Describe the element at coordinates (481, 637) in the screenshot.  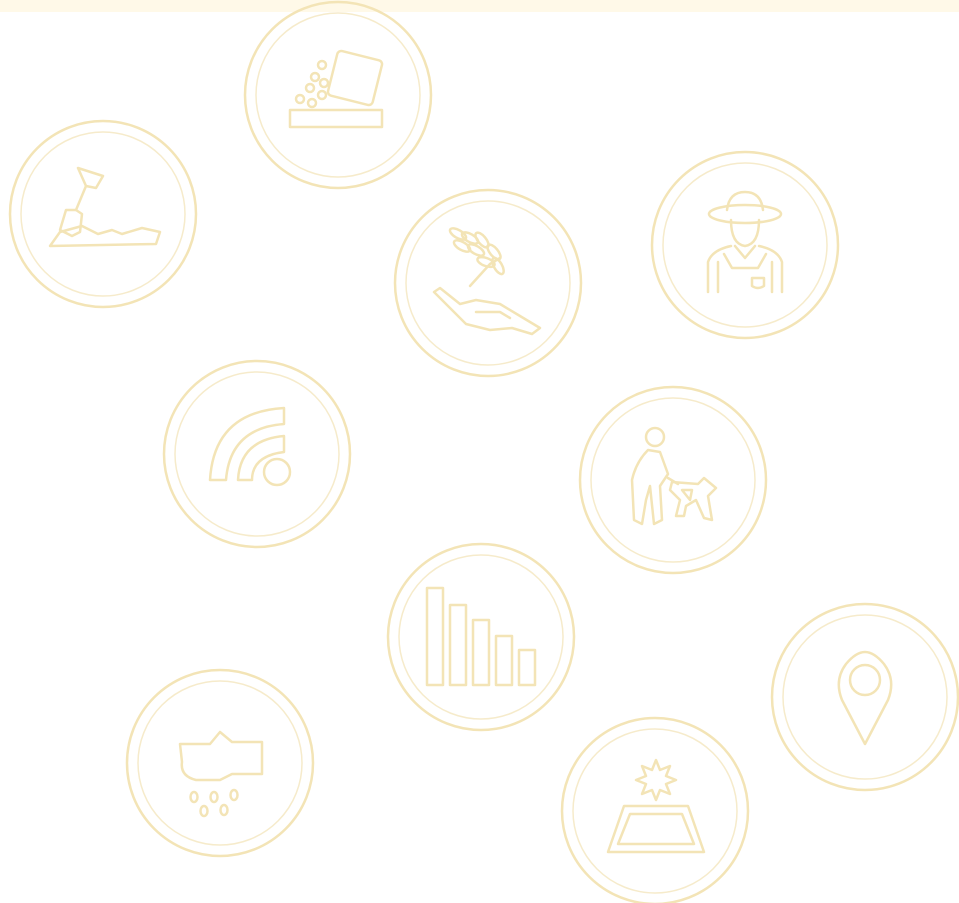
I see `descending-bar-chart-icon` at that location.